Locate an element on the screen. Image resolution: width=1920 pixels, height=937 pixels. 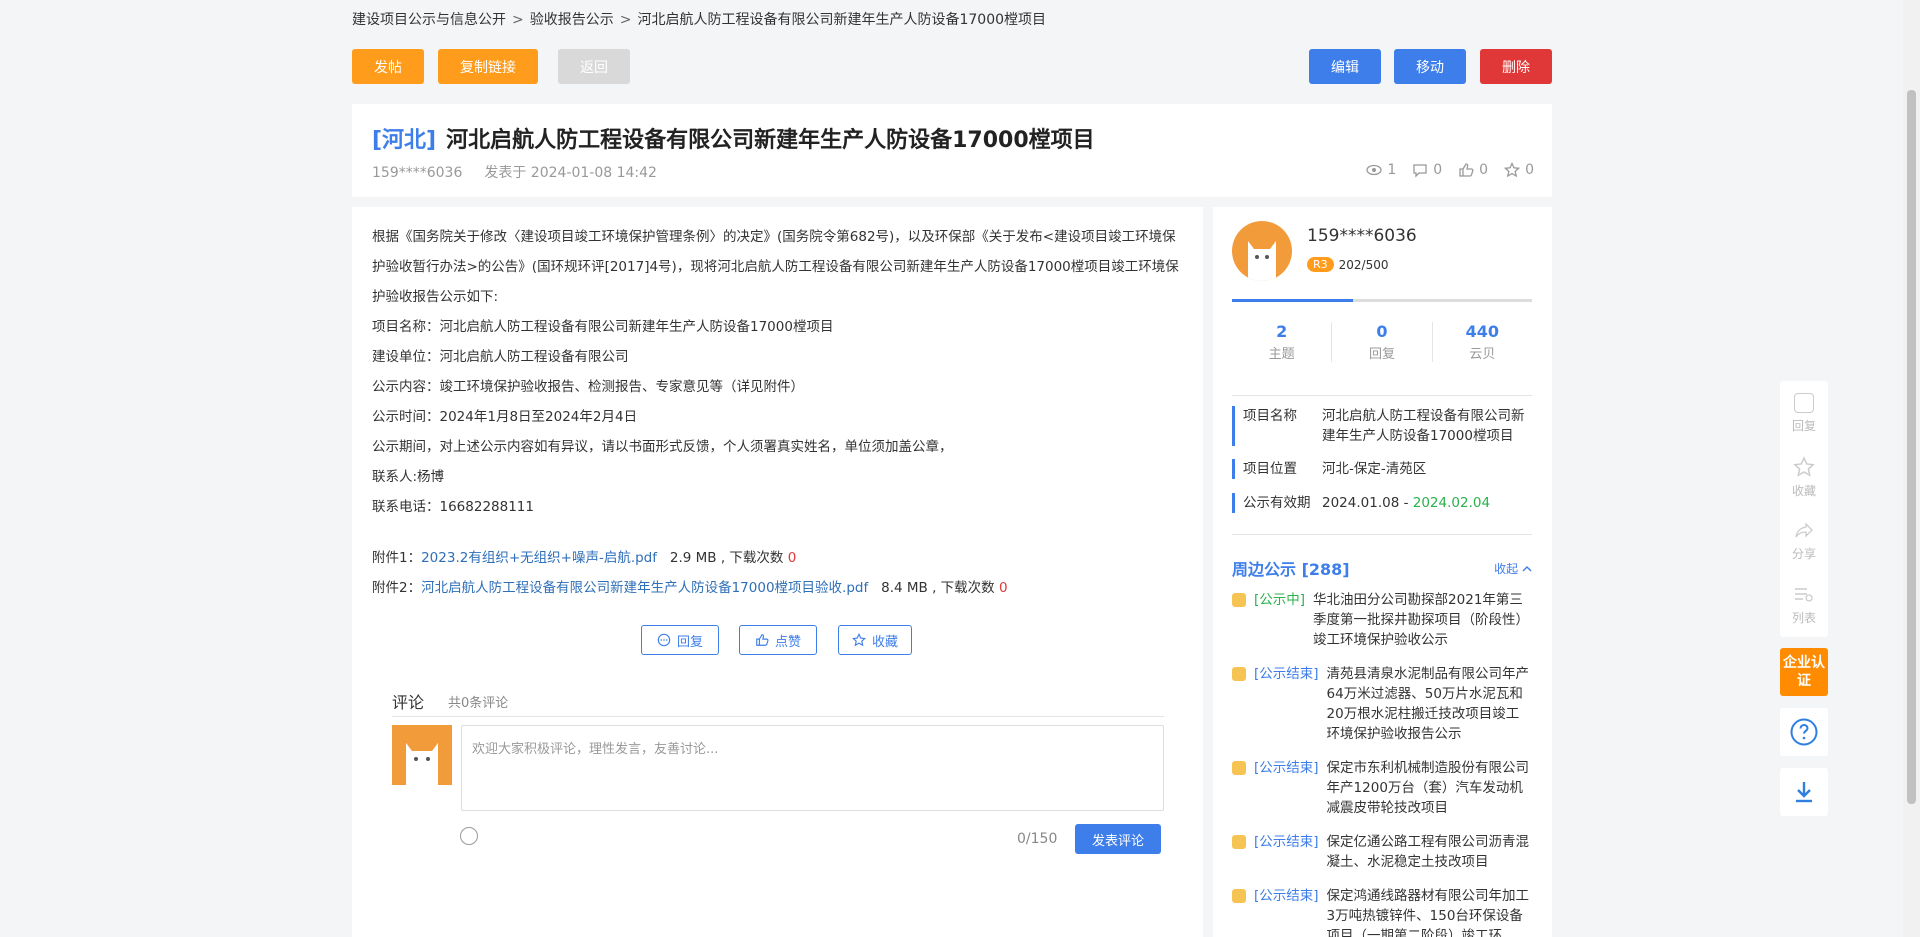
nearby-text: 保定亿通公路工程有限公司沥青混凝土、水泥稳定土技改项目 is located at coordinates (1428, 852).